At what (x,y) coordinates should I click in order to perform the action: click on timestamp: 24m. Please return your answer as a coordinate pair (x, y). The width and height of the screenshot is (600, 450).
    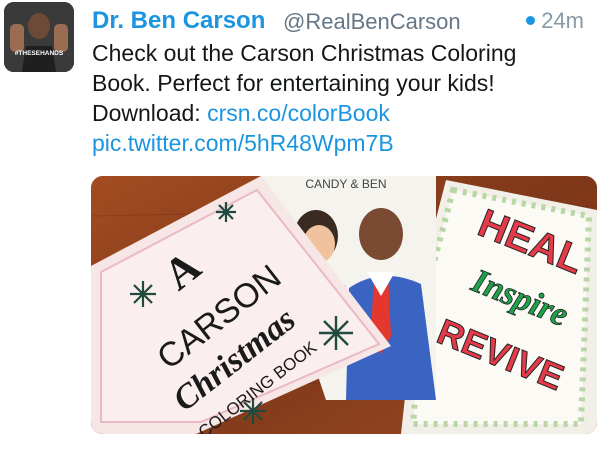
    Looking at the image, I should click on (555, 21).